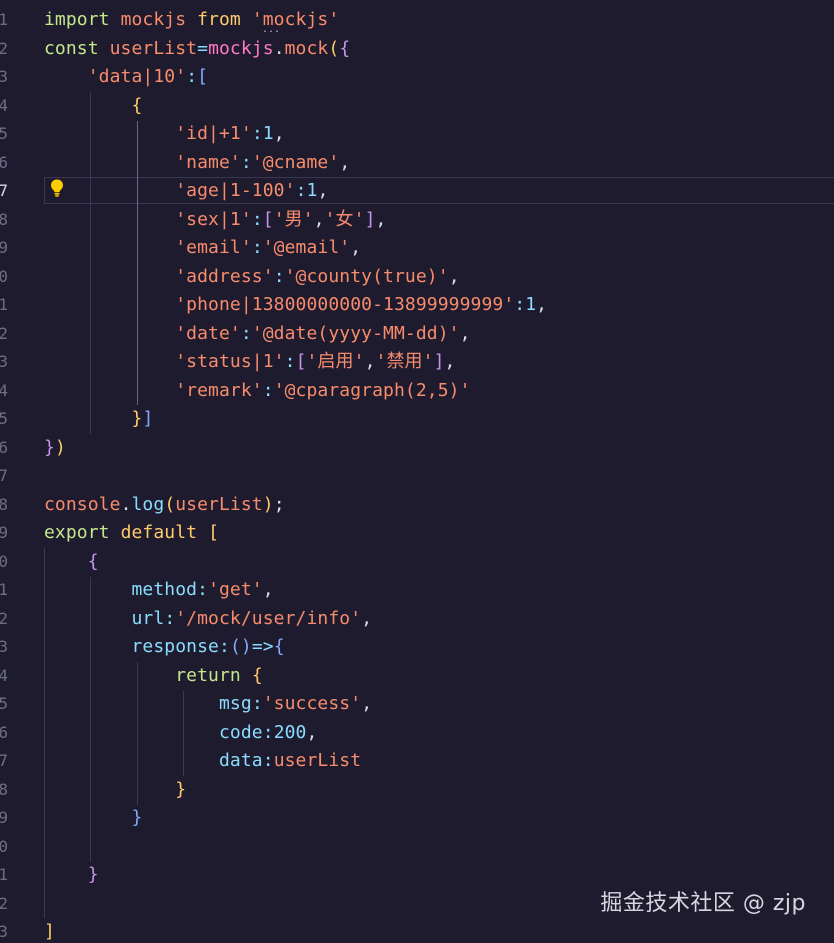 This screenshot has height=943, width=834. Describe the element at coordinates (417, 761) in the screenshot. I see `code-line: 7 data:userList` at that location.